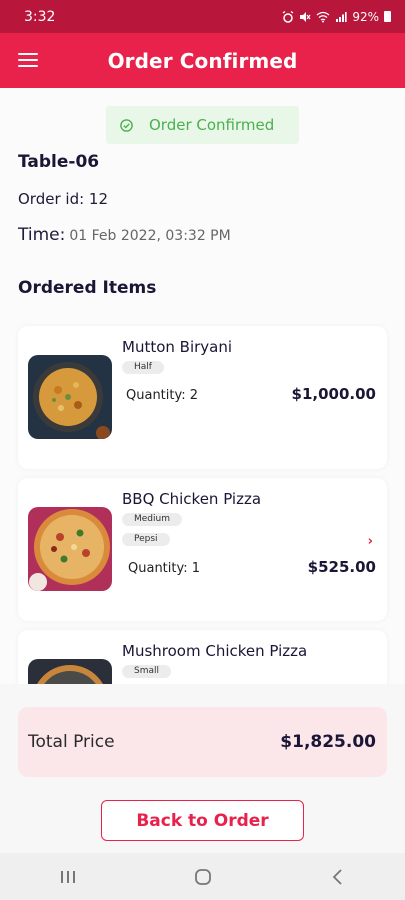  I want to click on table-number: Table-06, so click(59, 162).